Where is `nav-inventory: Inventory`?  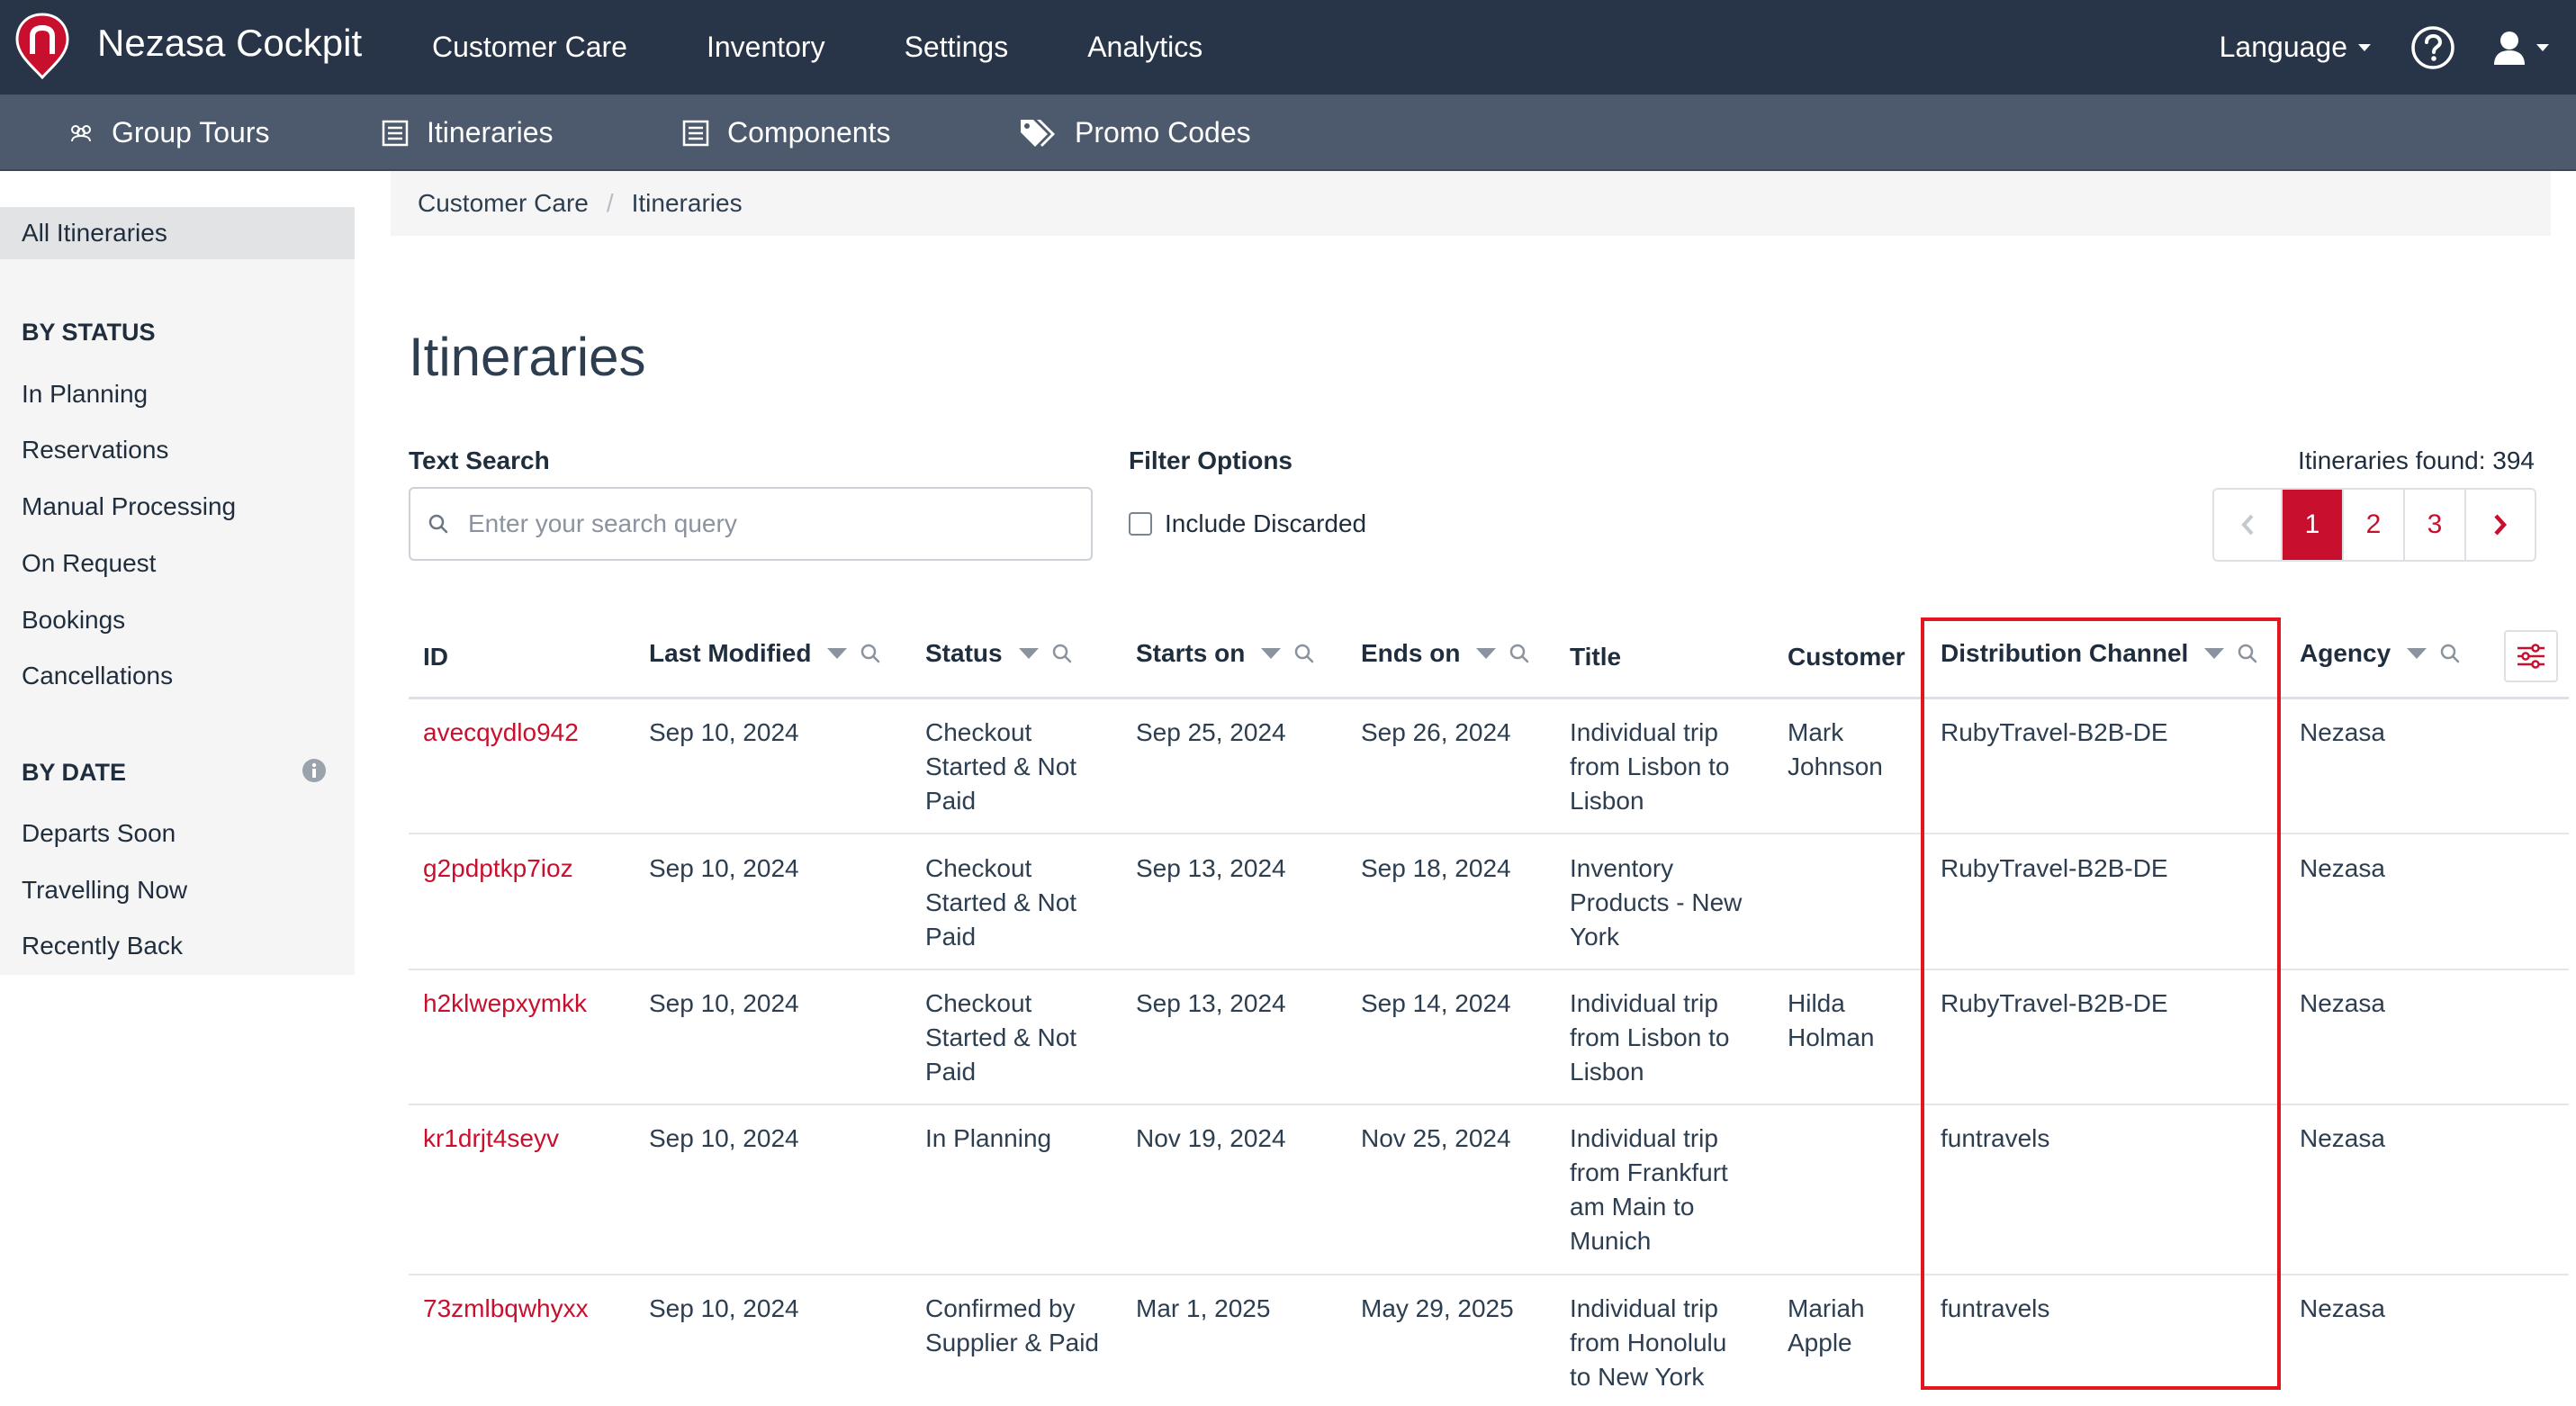
nav-inventory: Inventory is located at coordinates (766, 47).